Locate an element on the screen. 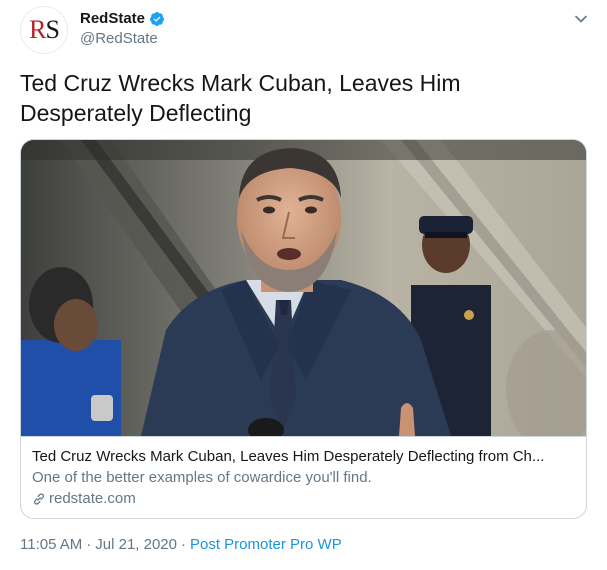 This screenshot has height=570, width=607. display-name-text: RedState is located at coordinates (112, 18).